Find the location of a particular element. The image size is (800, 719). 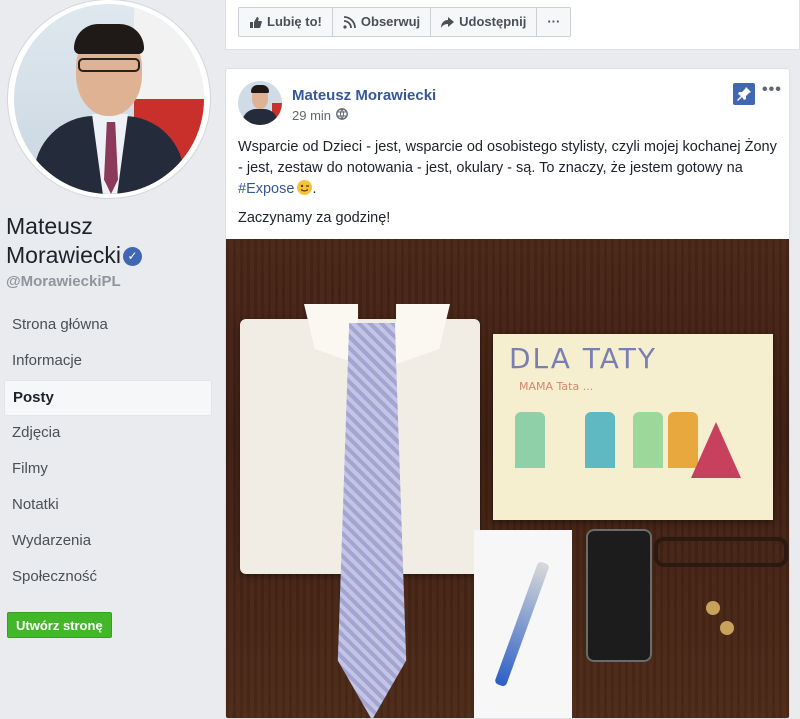

nav-item-about: Informacje is located at coordinates (108, 362).